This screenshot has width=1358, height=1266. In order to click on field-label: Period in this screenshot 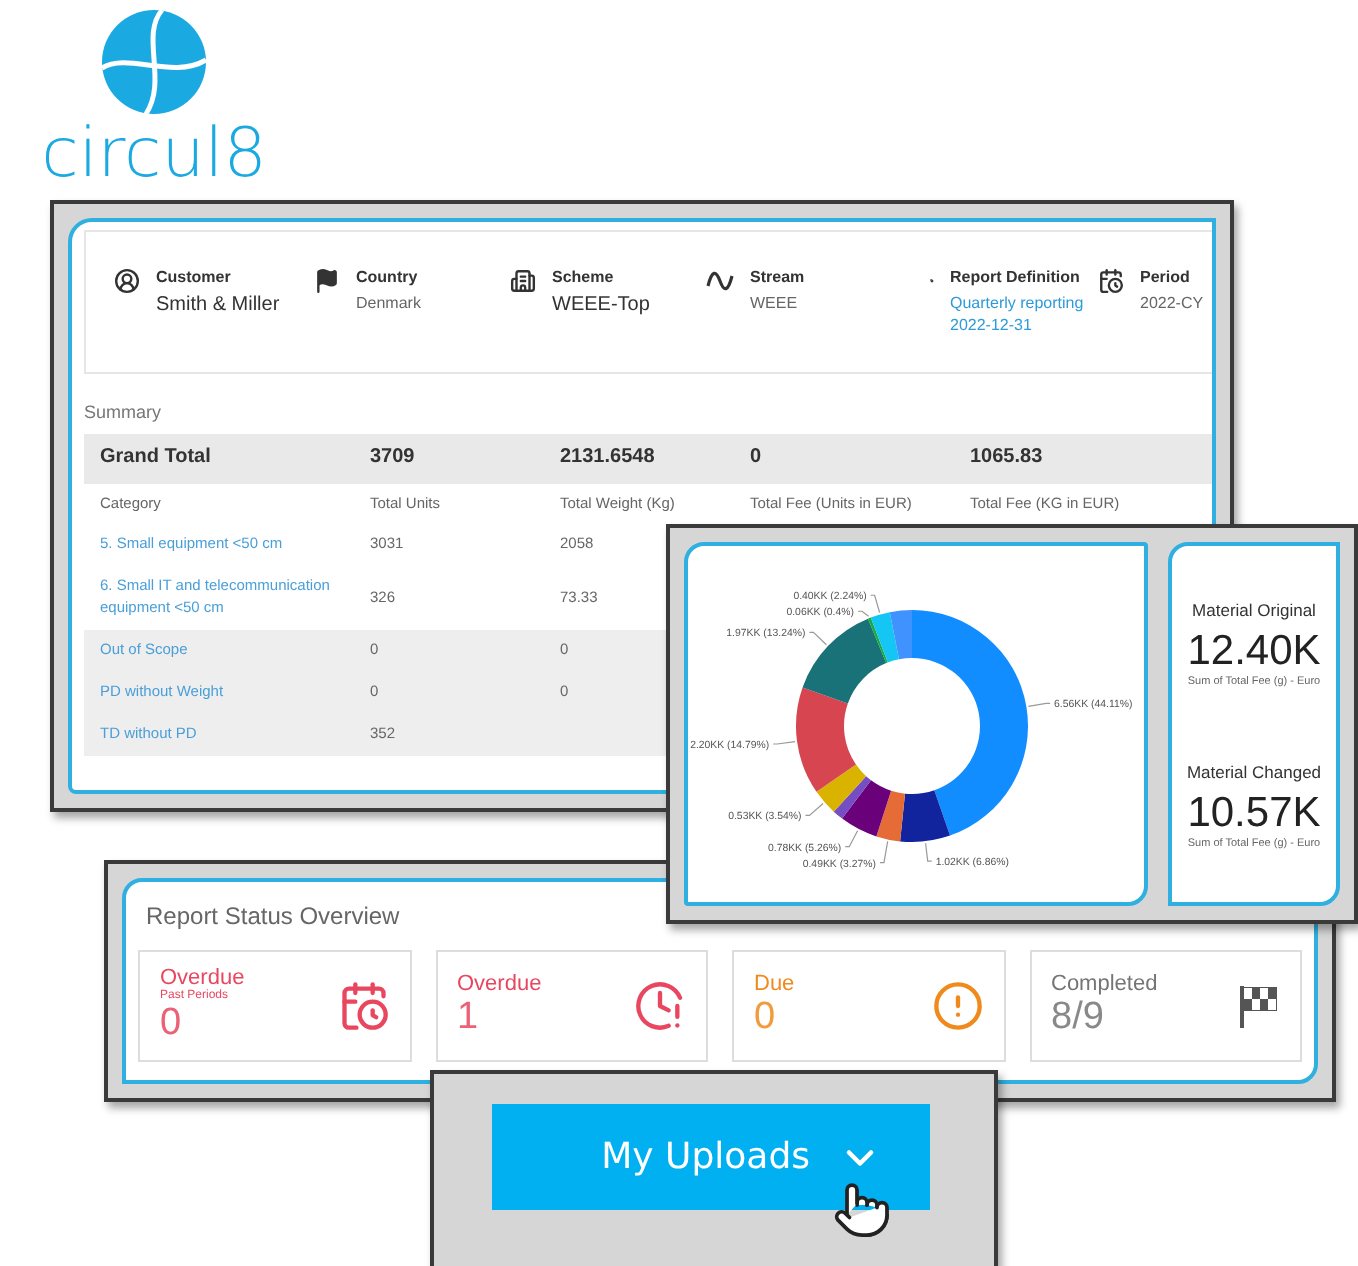, I will do `click(1166, 277)`.